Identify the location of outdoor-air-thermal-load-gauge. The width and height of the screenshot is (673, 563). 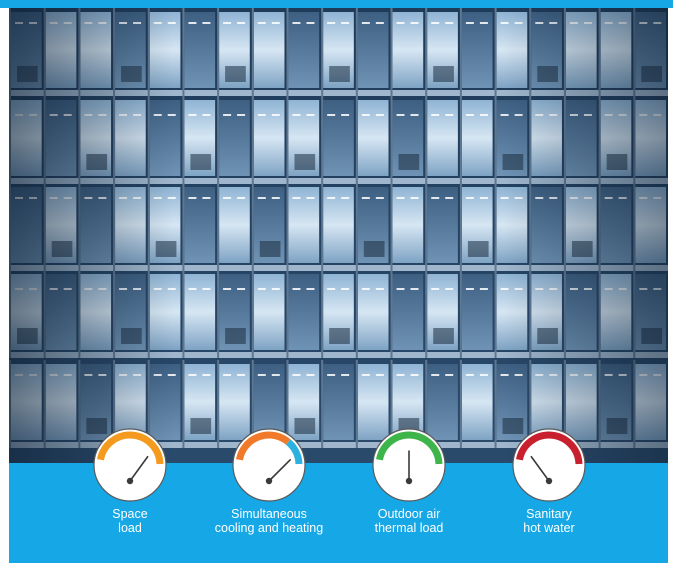
(409, 465).